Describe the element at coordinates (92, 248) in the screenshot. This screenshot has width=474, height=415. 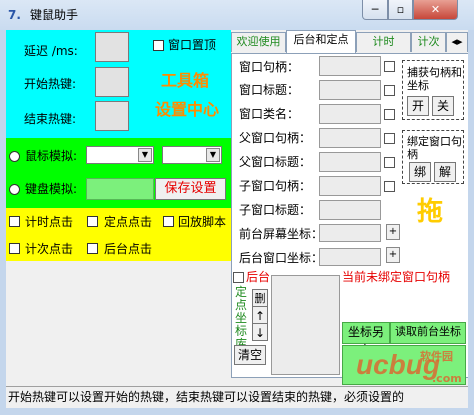
I see `background-click-checkbox` at that location.